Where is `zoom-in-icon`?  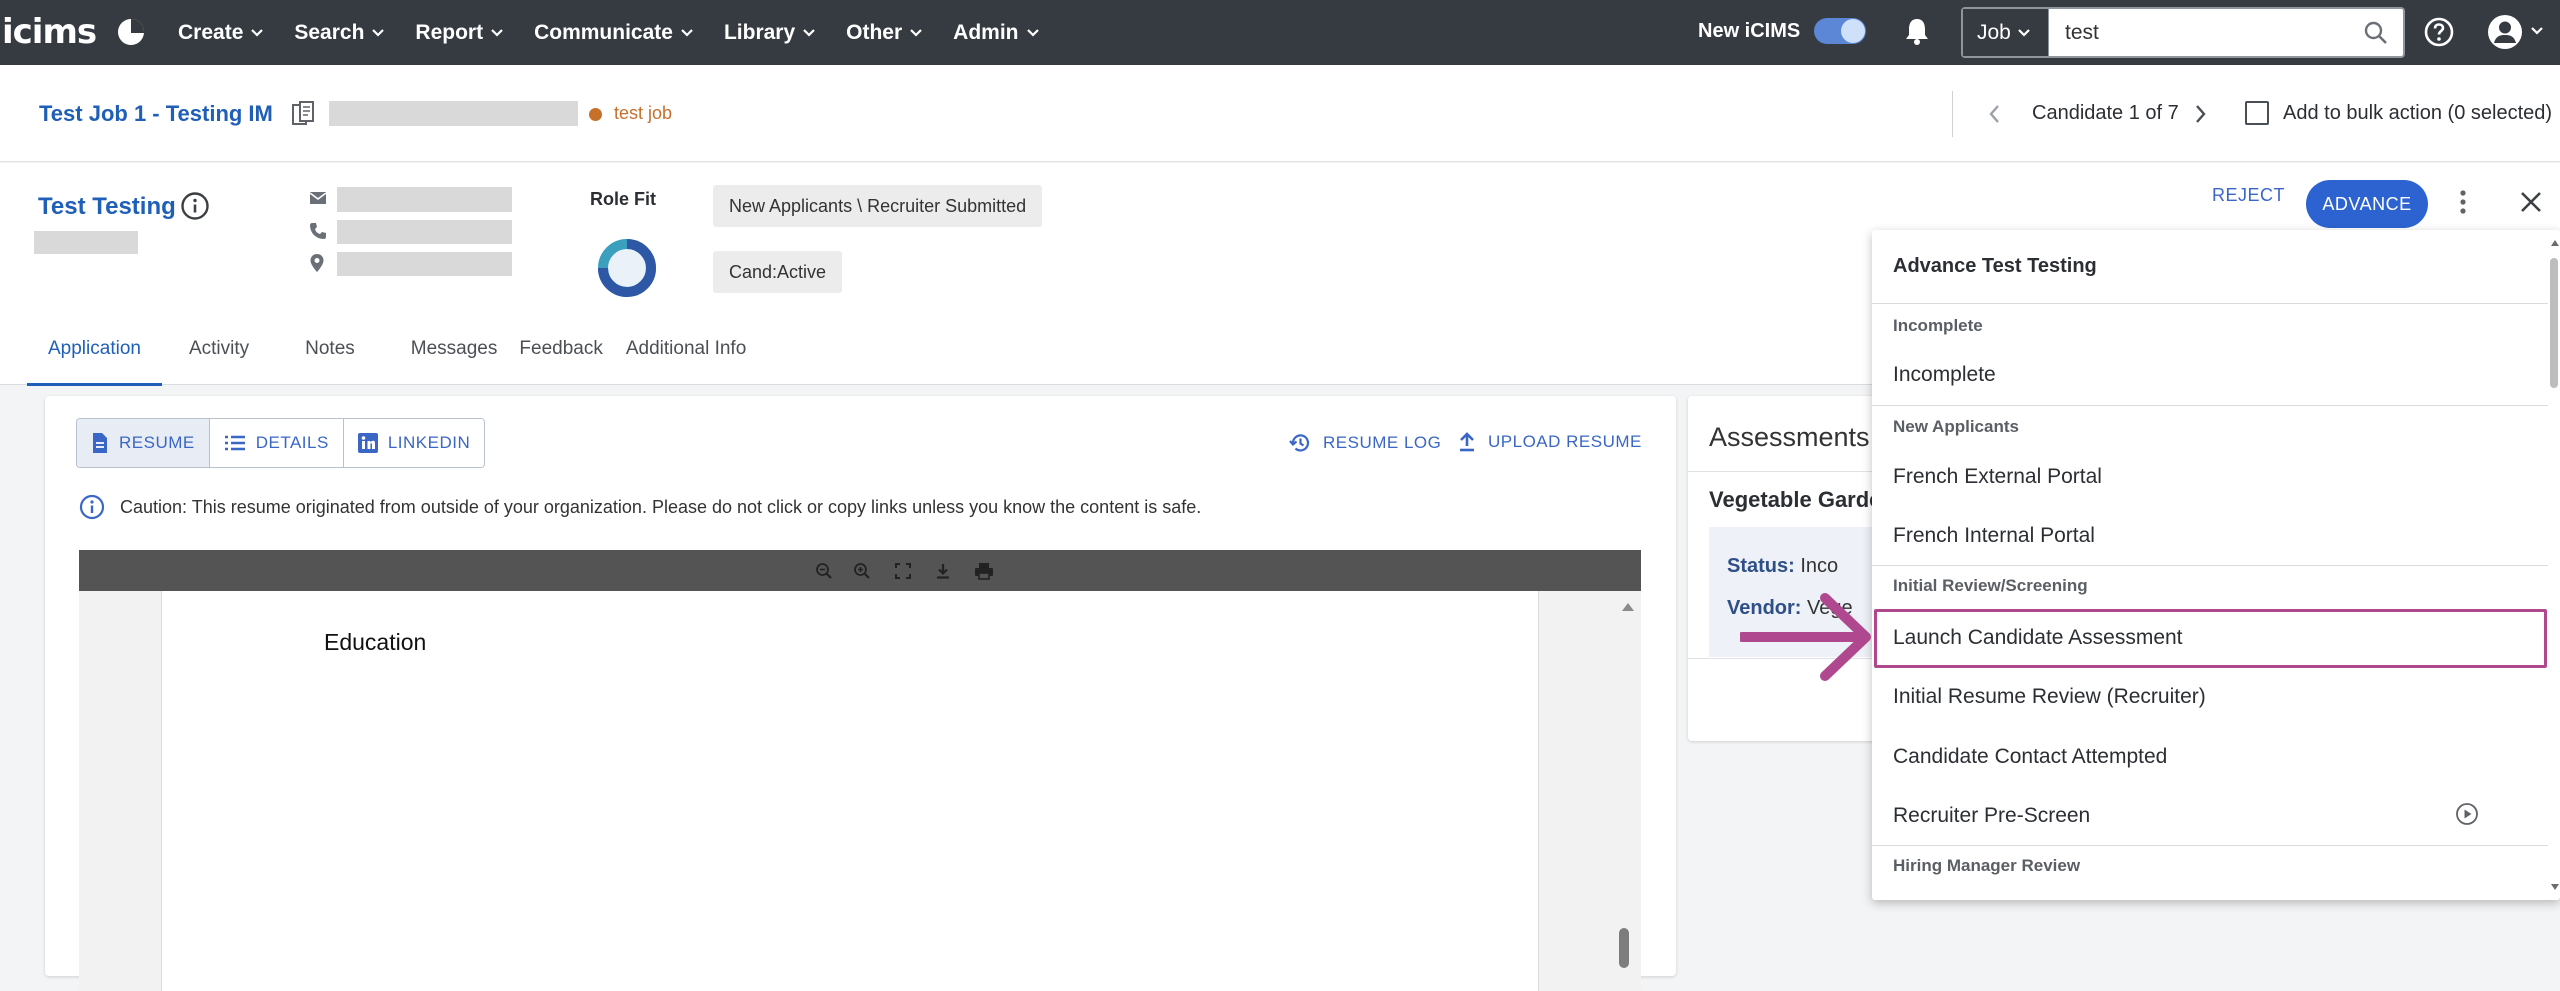
zoom-in-icon is located at coordinates (862, 571).